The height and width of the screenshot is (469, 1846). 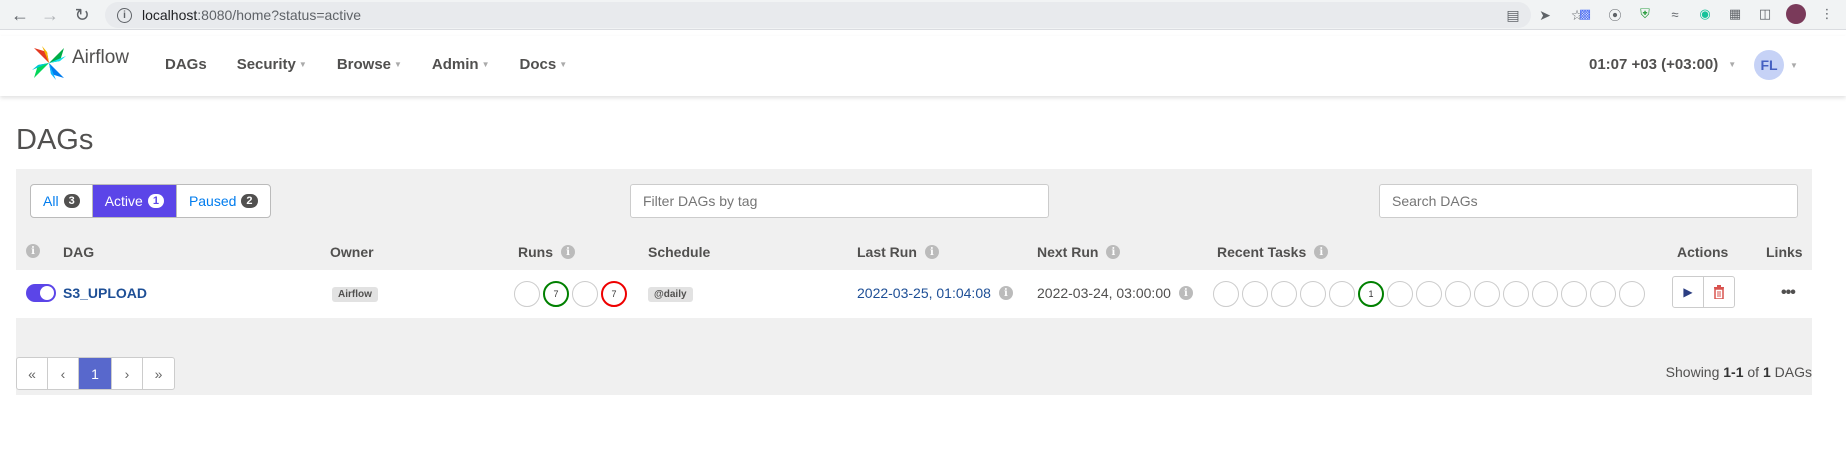 I want to click on page-current: 1, so click(x=95, y=373).